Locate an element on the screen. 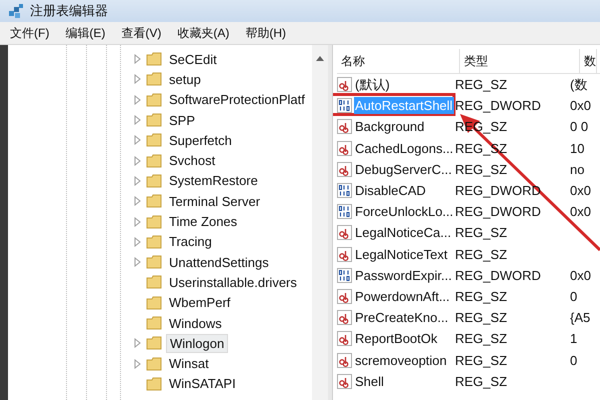 This screenshot has width=600, height=400. tree-item: UnattendSettings is located at coordinates (219, 262).